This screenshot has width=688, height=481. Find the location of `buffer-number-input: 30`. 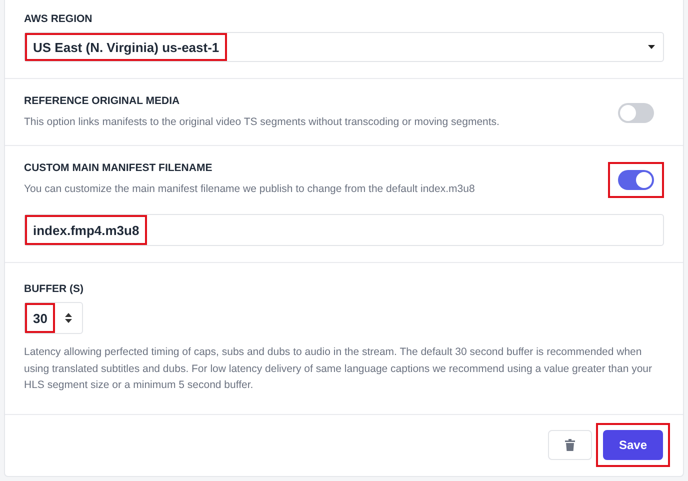

buffer-number-input: 30 is located at coordinates (54, 318).